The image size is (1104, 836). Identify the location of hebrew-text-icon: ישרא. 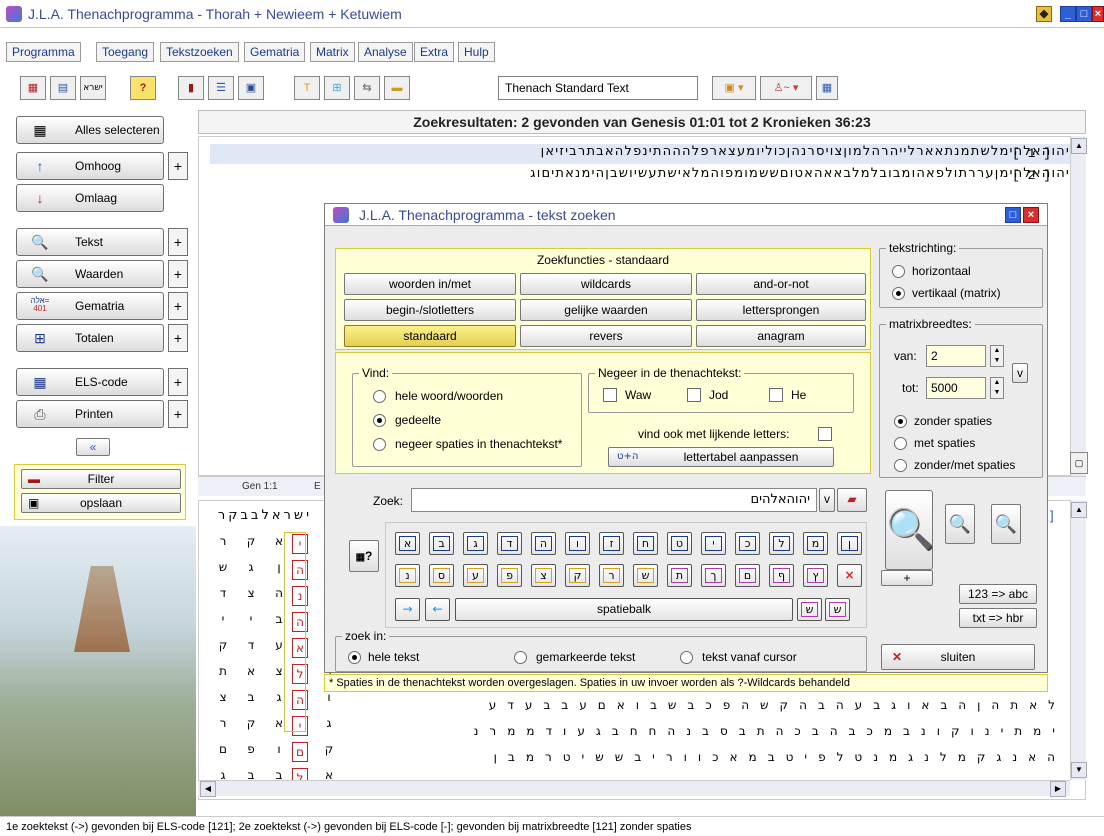
(93, 88).